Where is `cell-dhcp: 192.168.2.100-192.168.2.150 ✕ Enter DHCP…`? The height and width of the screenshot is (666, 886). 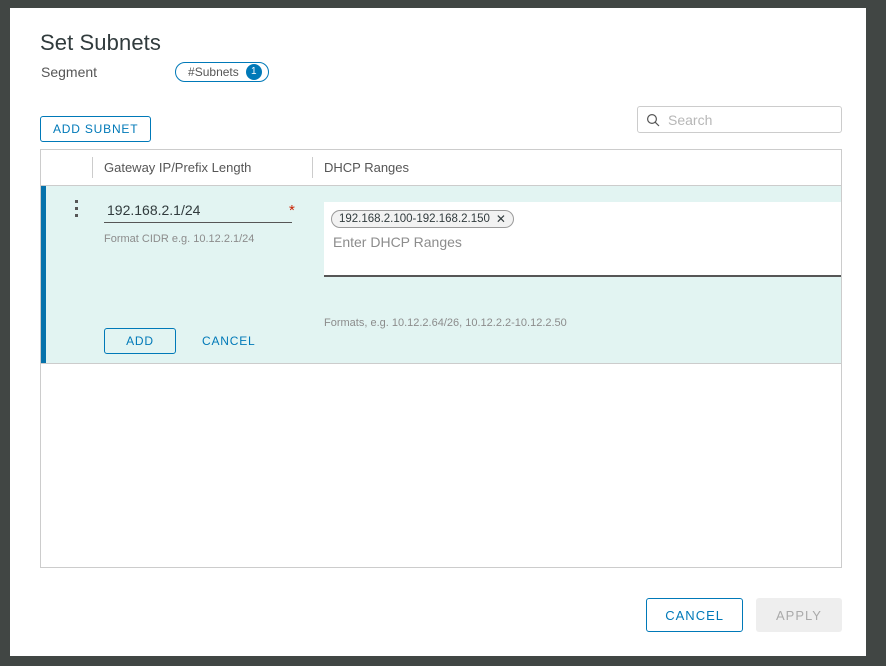 cell-dhcp: 192.168.2.100-192.168.2.150 ✕ Enter DHCP… is located at coordinates (583, 239).